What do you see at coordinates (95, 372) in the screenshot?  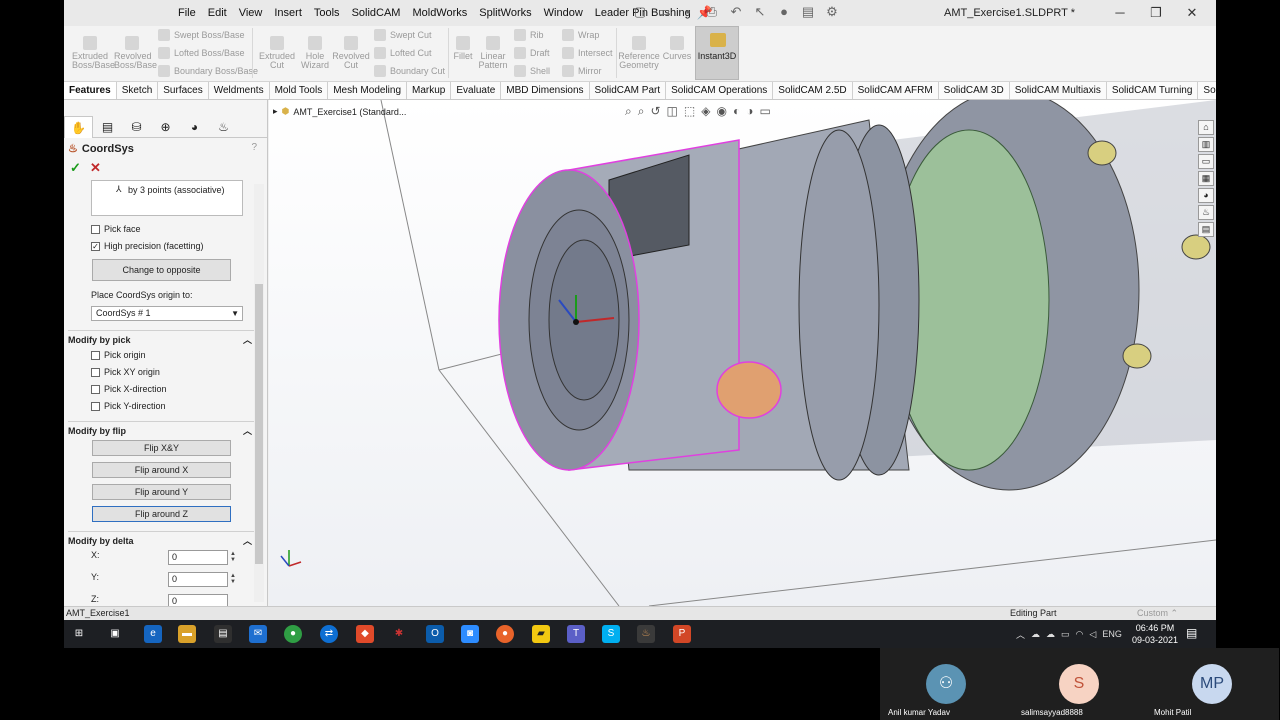 I see `pick-xy-origin-check-box` at bounding box center [95, 372].